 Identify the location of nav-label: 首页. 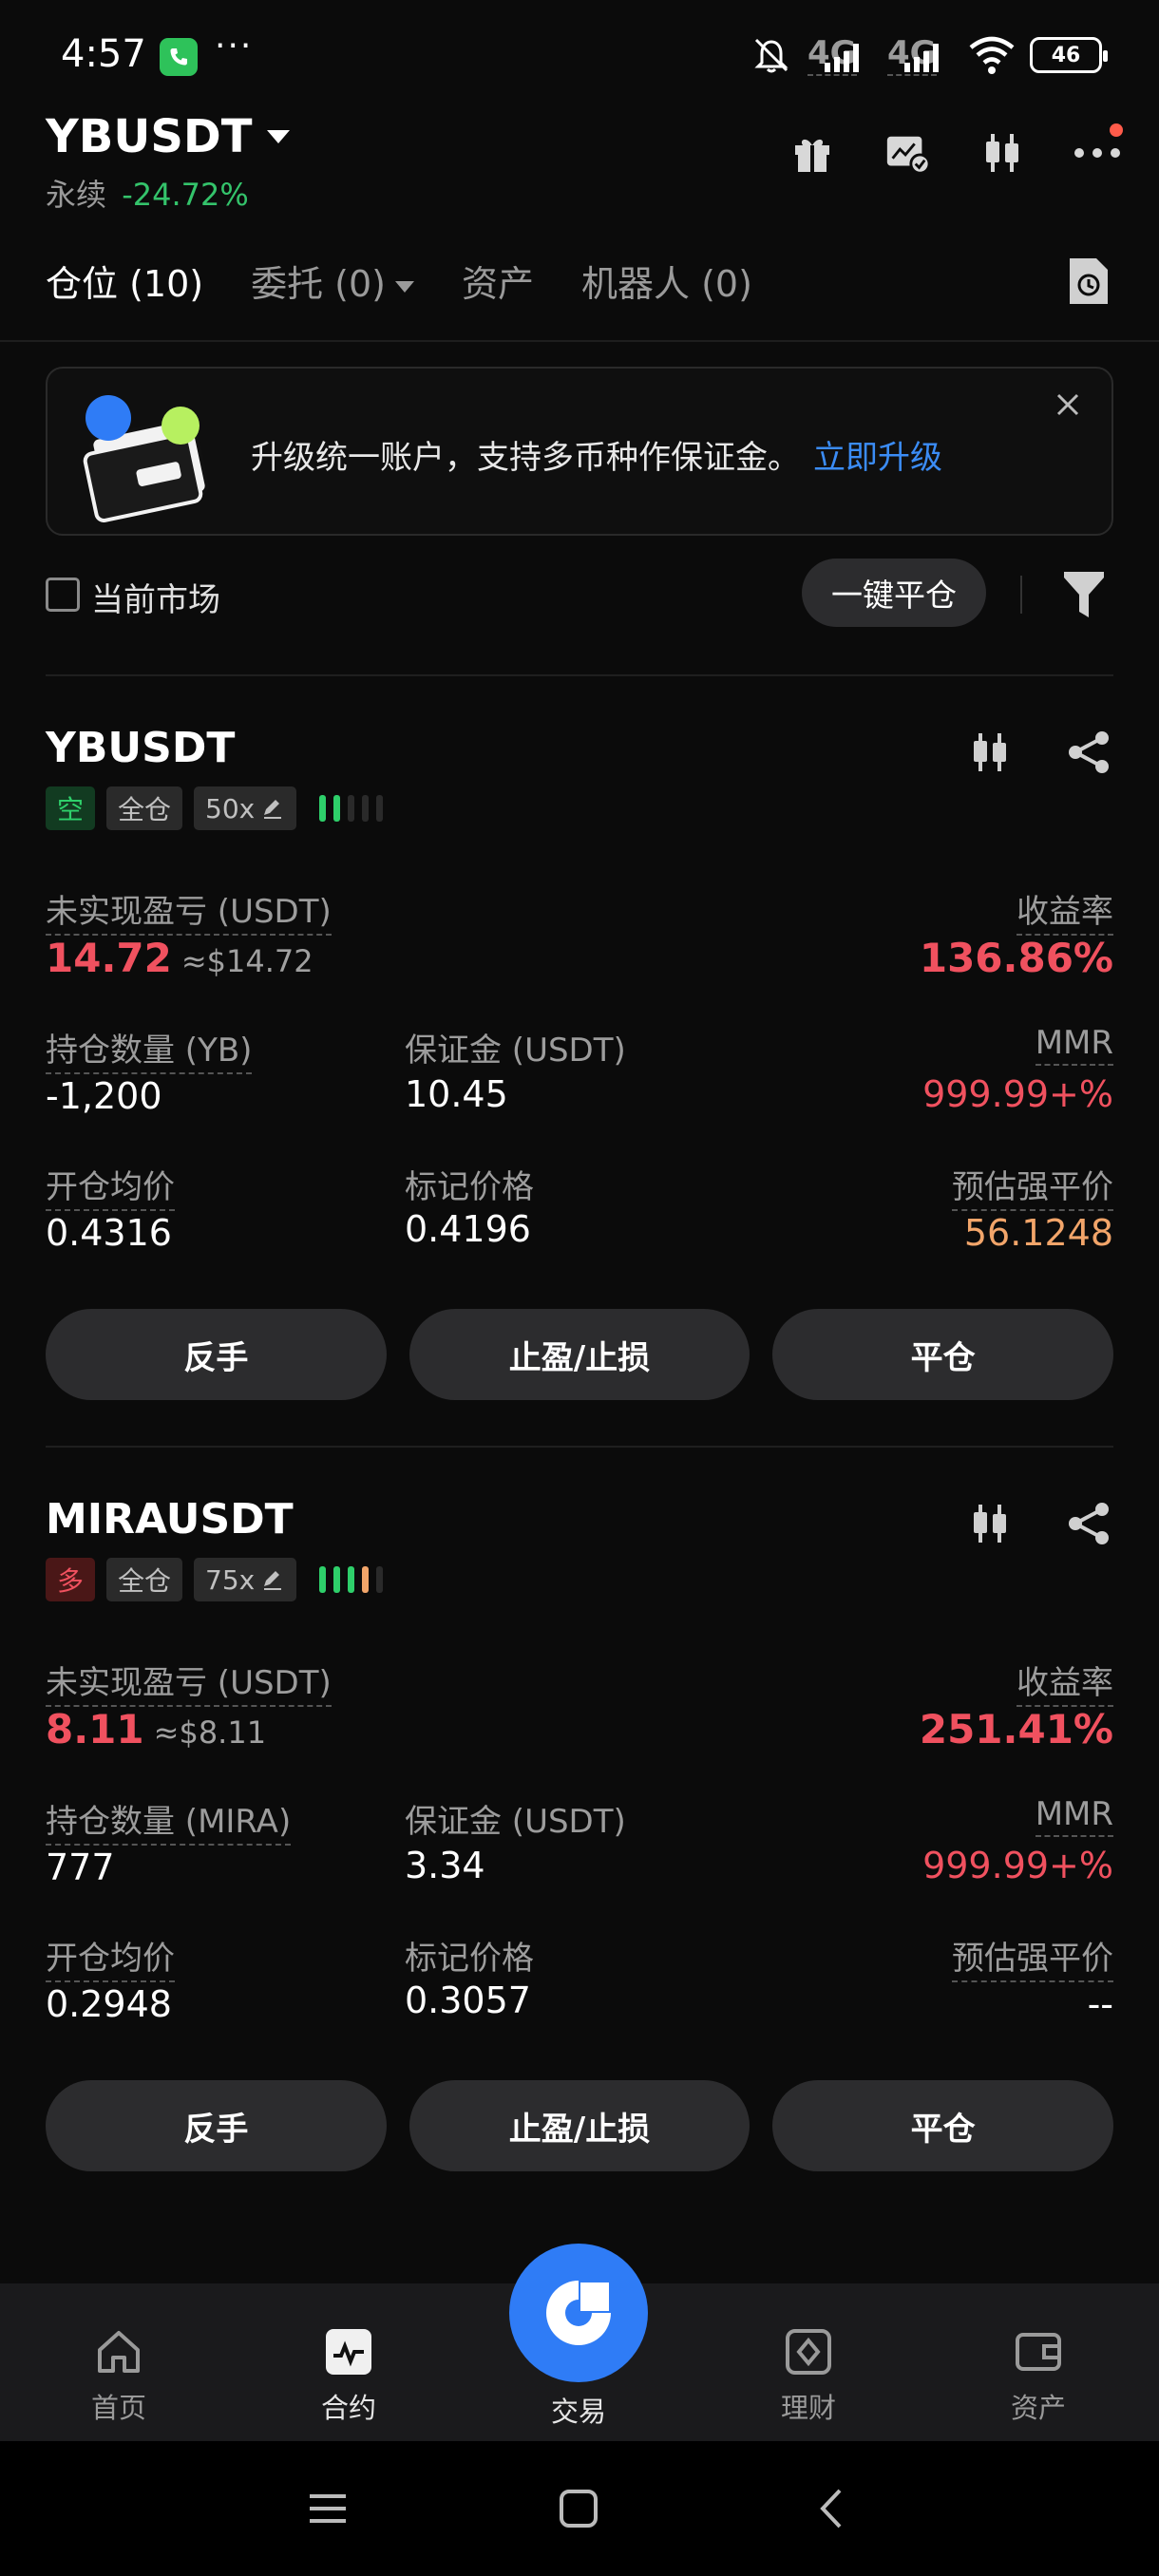
(118, 2408).